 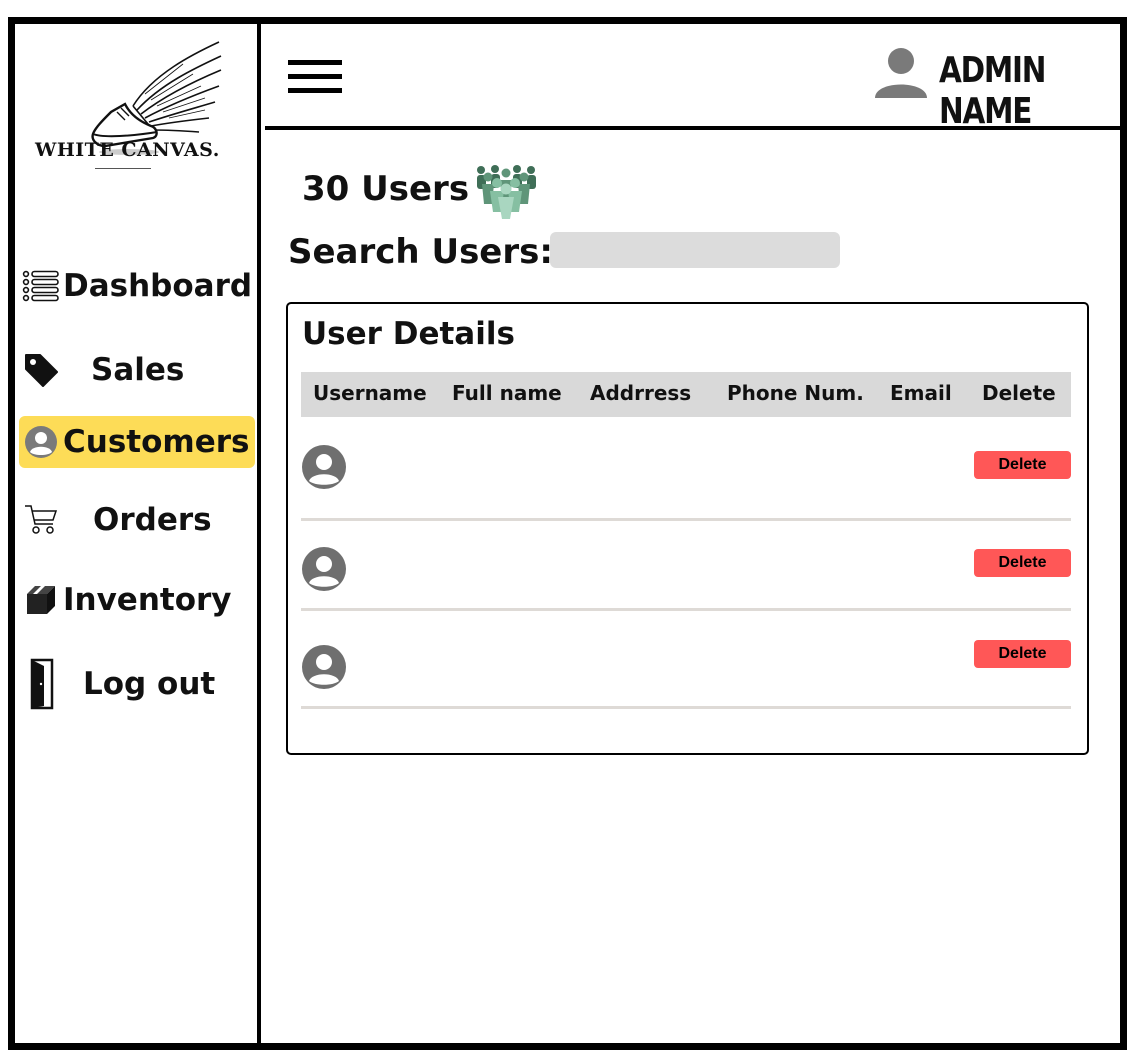 I want to click on hamburger-menu-icon, so click(x=315, y=80).